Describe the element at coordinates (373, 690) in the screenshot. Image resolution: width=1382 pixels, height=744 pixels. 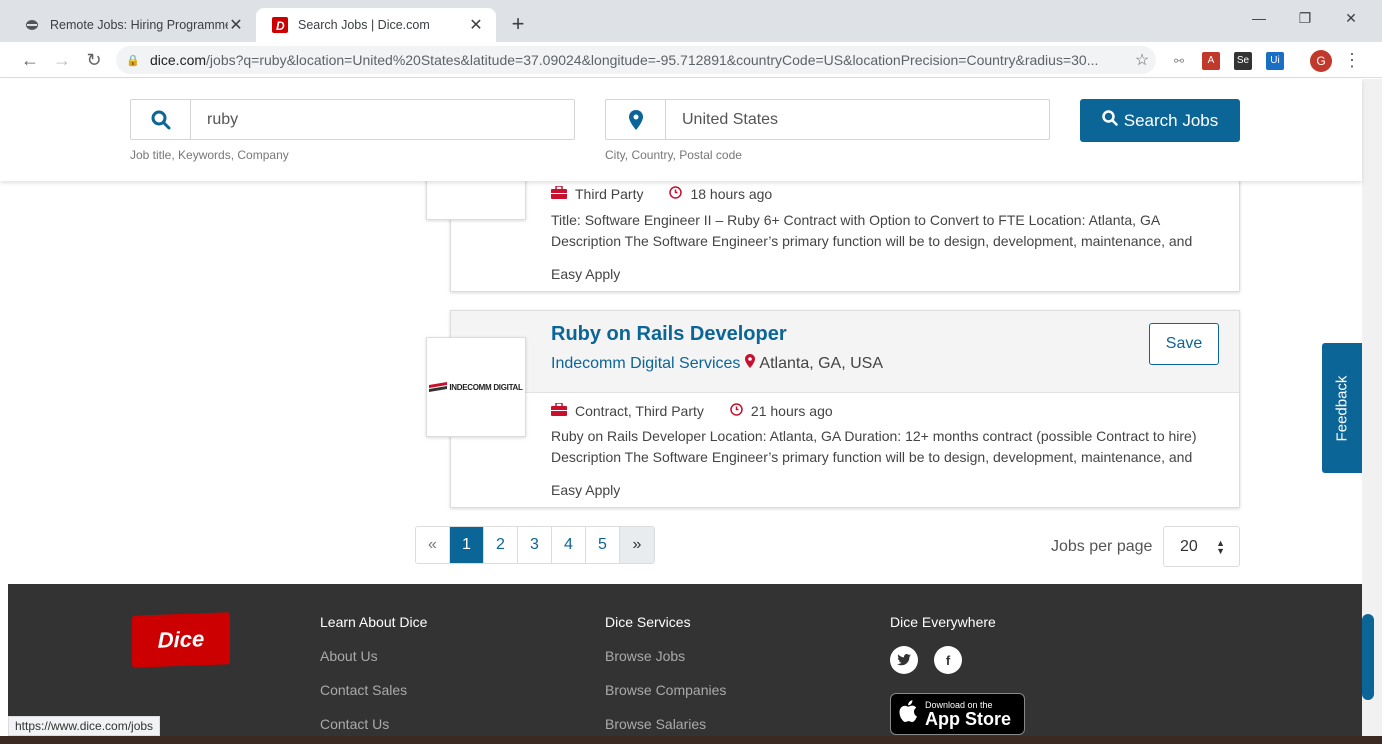
I see `footer-link-contact-sales: Contact Sales` at that location.